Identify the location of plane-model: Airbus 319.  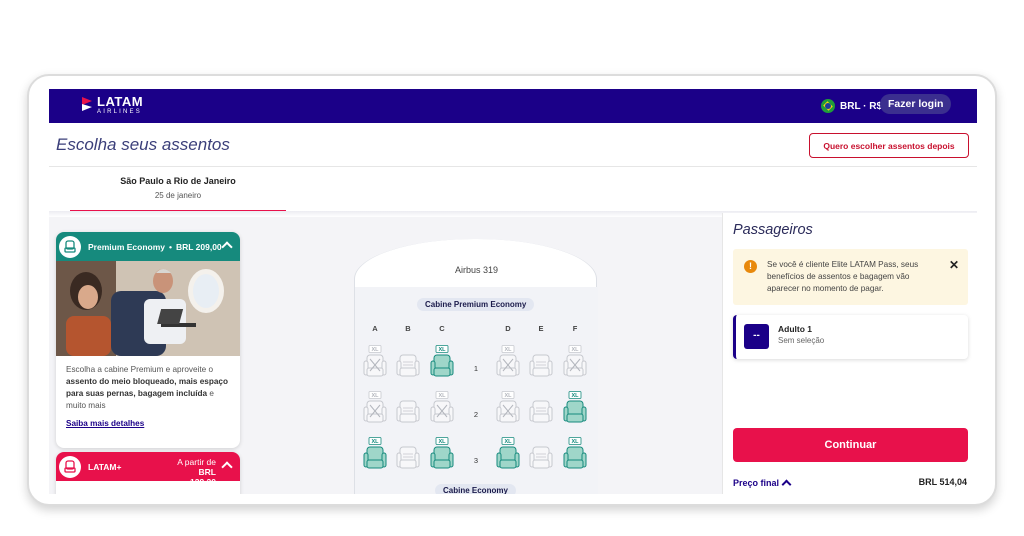
(476, 270).